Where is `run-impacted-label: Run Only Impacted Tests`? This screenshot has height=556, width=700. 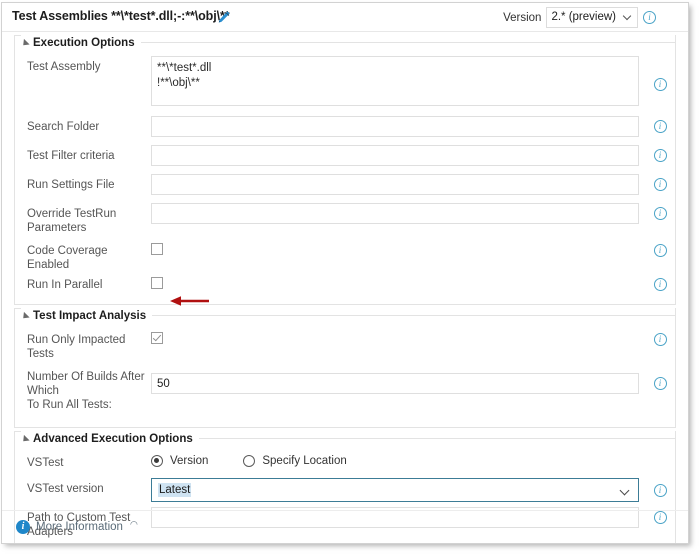 run-impacted-label: Run Only Impacted Tests is located at coordinates (76, 347).